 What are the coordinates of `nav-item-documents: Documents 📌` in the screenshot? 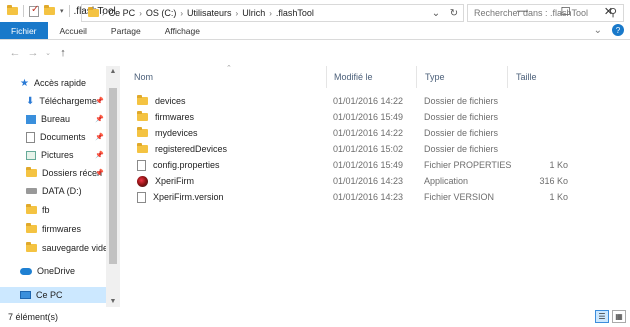 It's located at (54, 137).